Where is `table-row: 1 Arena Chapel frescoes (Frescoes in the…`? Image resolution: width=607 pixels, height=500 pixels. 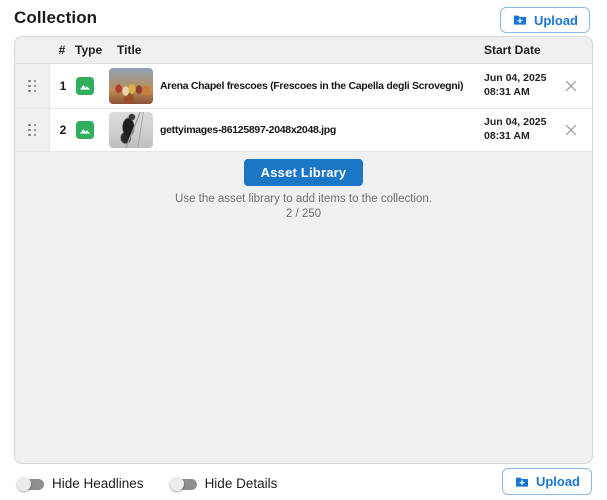
table-row: 1 Arena Chapel frescoes (Frescoes in the… is located at coordinates (303, 86).